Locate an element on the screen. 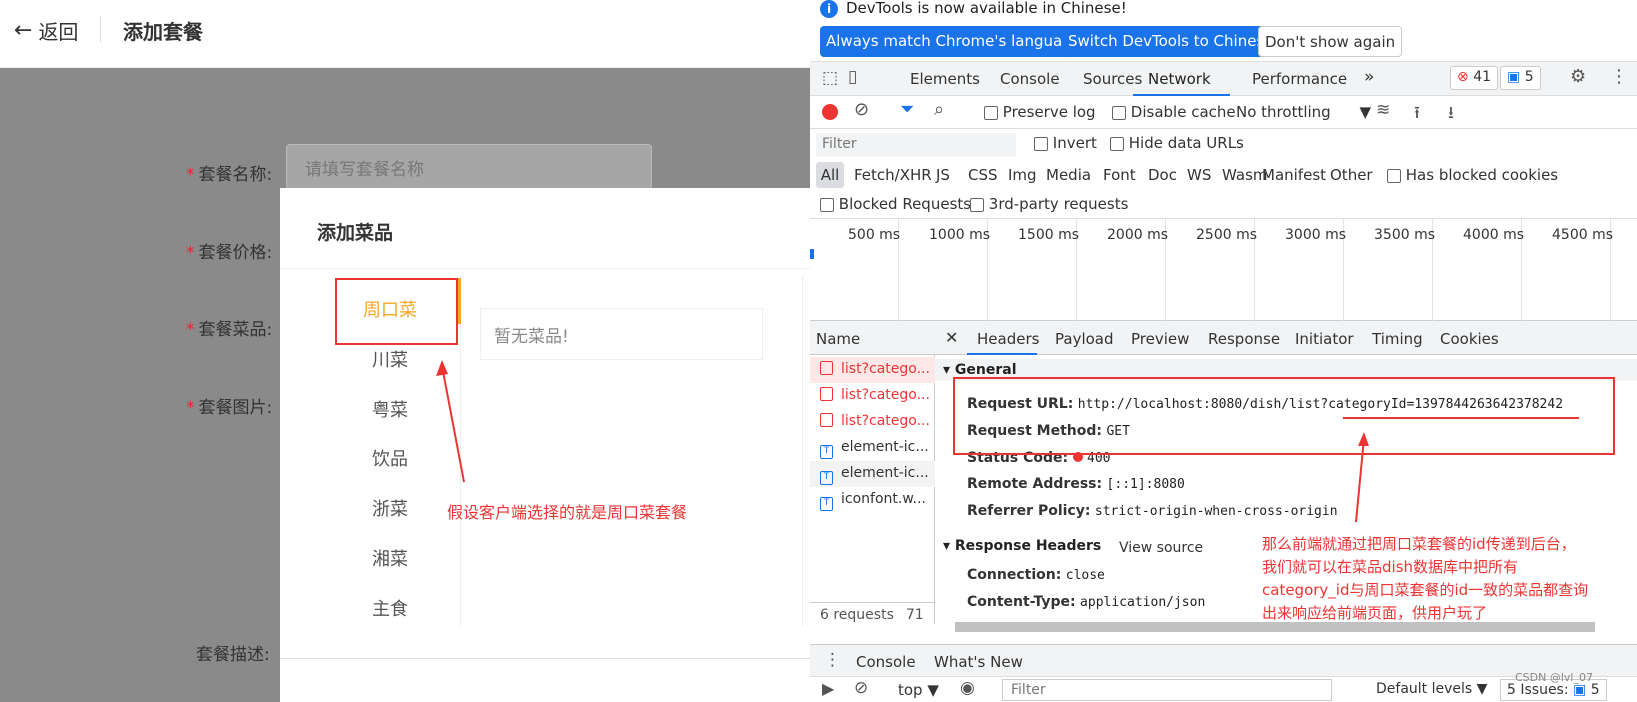  type-img: Img is located at coordinates (1022, 175).